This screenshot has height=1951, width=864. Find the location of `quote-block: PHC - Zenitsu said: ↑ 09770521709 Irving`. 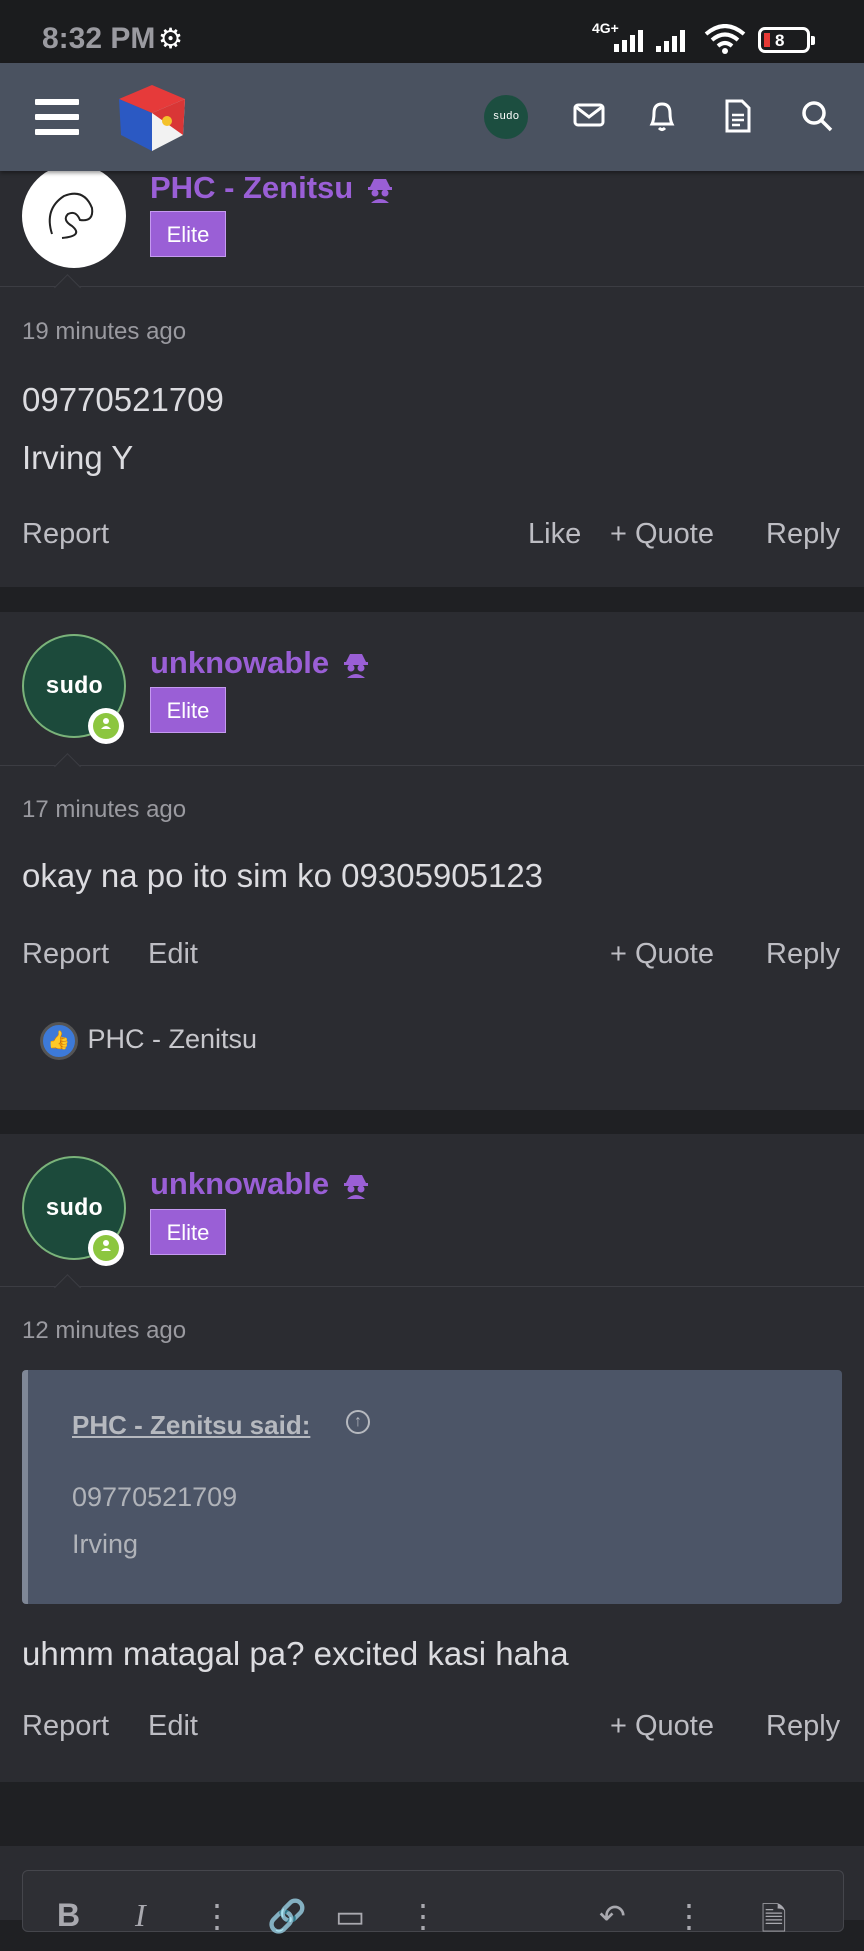

quote-block: PHC - Zenitsu said: ↑ 09770521709 Irving is located at coordinates (432, 1487).